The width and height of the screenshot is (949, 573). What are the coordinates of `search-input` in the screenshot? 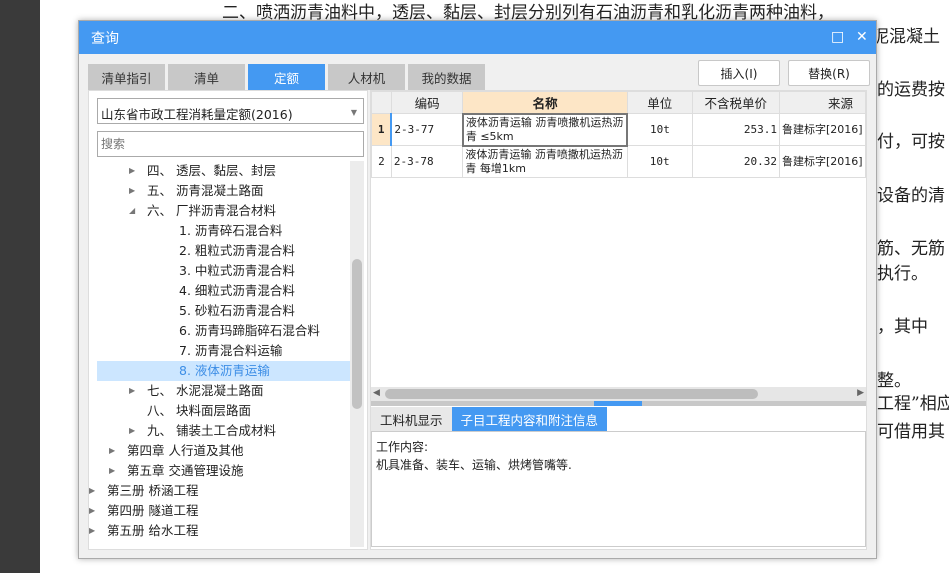 It's located at (230, 144).